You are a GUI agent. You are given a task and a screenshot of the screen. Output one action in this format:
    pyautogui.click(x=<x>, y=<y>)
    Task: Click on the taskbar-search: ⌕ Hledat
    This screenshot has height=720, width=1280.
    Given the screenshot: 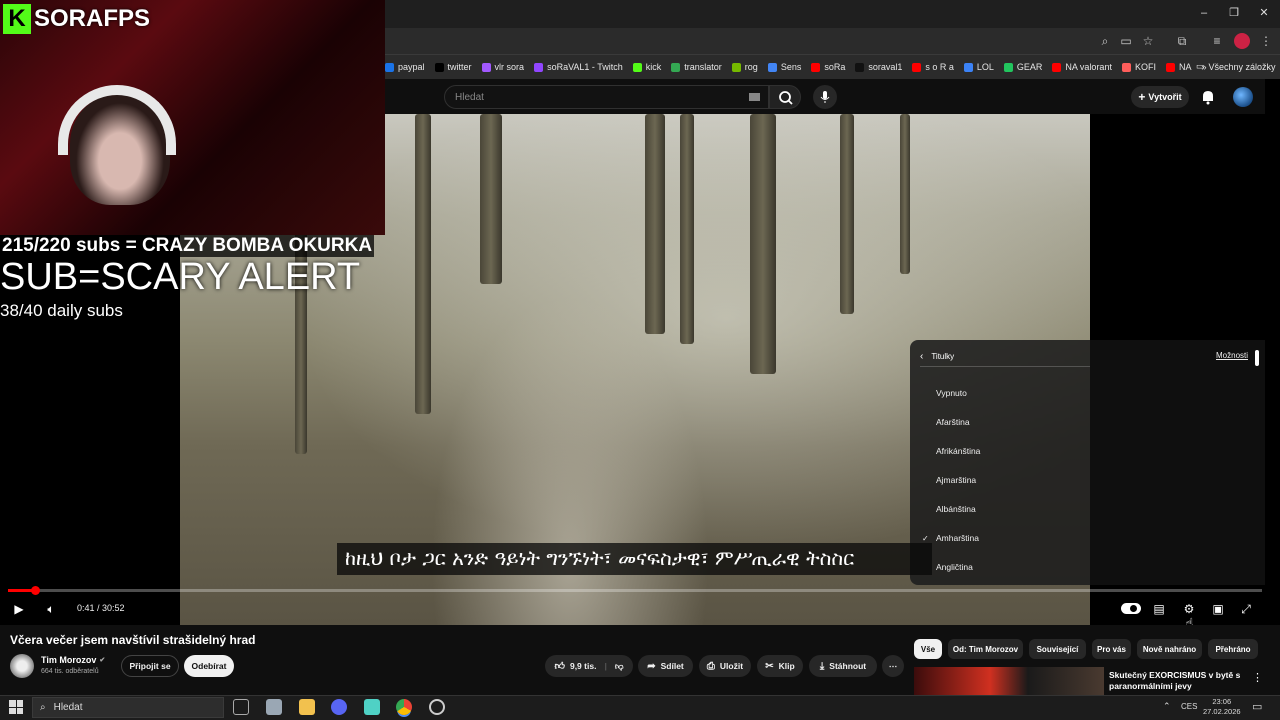 What is the action you would take?
    pyautogui.click(x=128, y=707)
    